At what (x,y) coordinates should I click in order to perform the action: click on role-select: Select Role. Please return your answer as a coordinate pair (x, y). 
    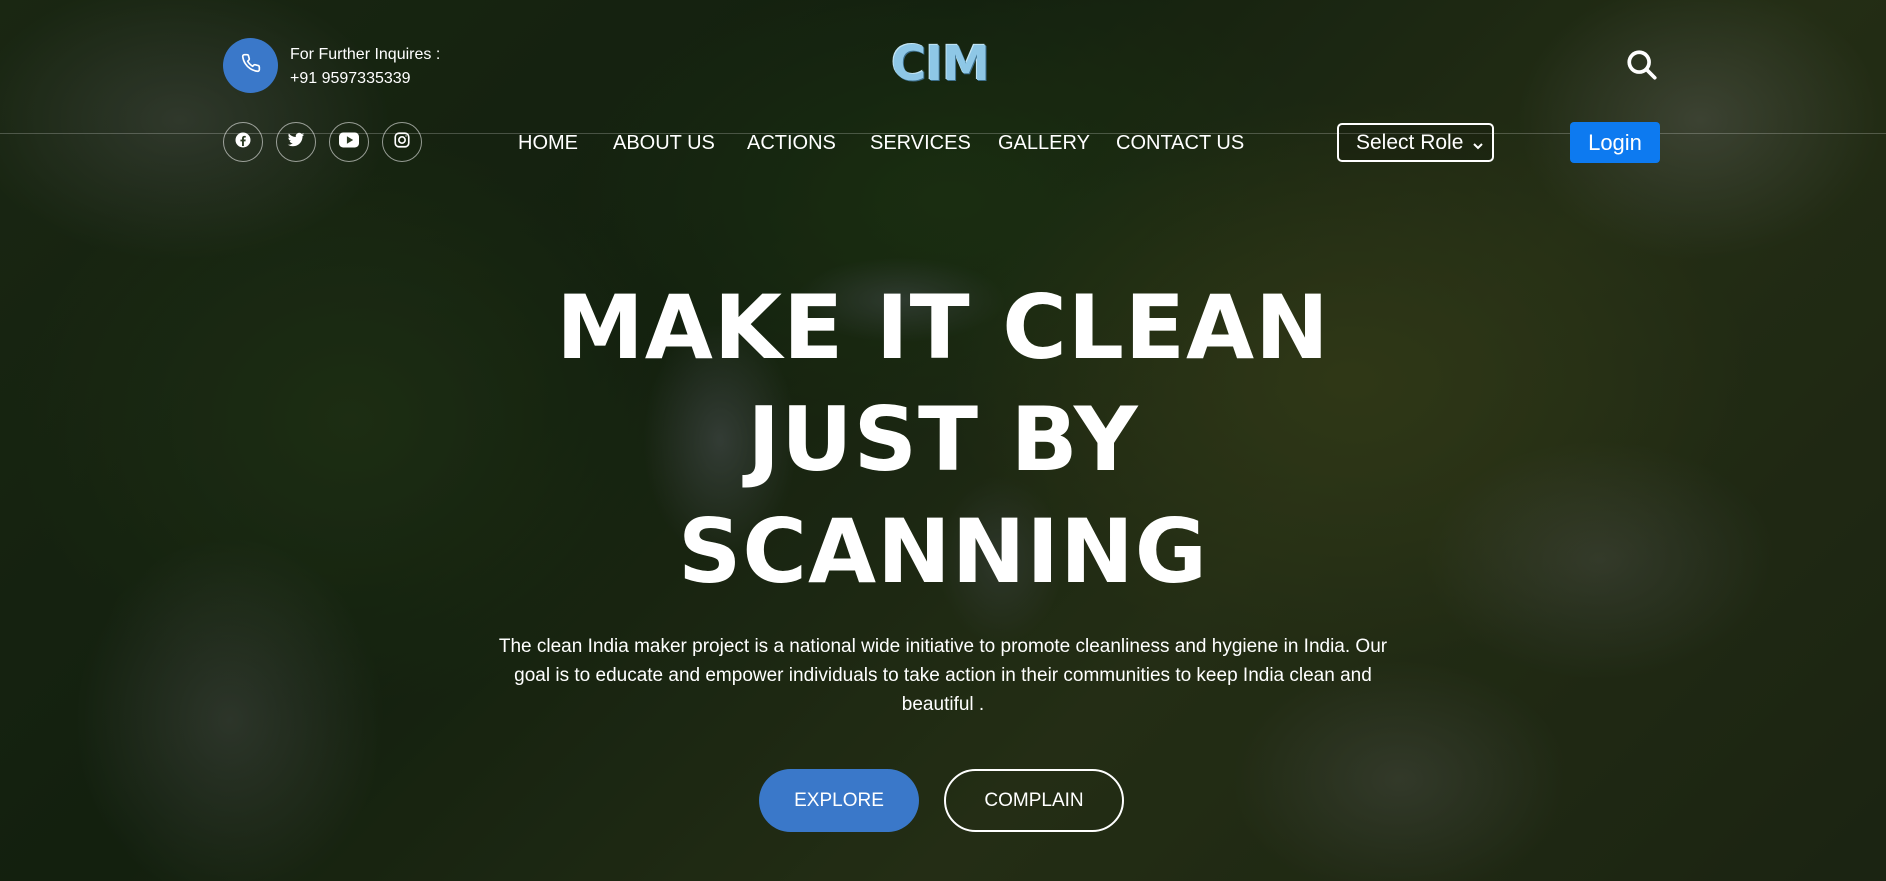
    Looking at the image, I should click on (1415, 142).